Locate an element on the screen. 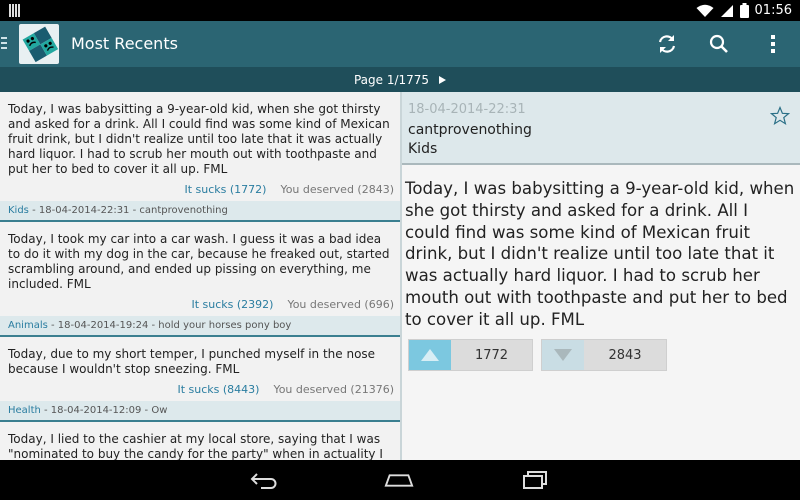 Image resolution: width=800 pixels, height=500 pixels. battery-icon is located at coordinates (744, 10).